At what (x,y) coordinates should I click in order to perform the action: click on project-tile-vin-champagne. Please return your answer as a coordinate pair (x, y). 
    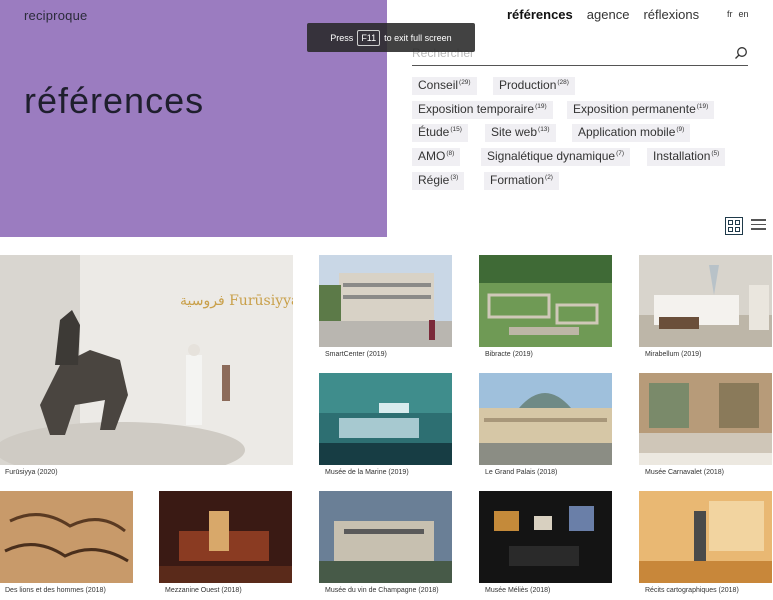
    Looking at the image, I should click on (385, 537).